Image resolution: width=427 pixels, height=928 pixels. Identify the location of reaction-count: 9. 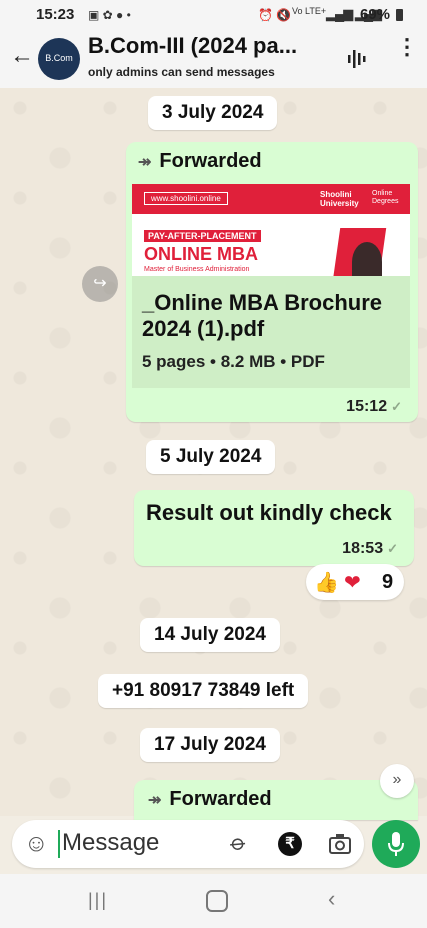
(388, 582).